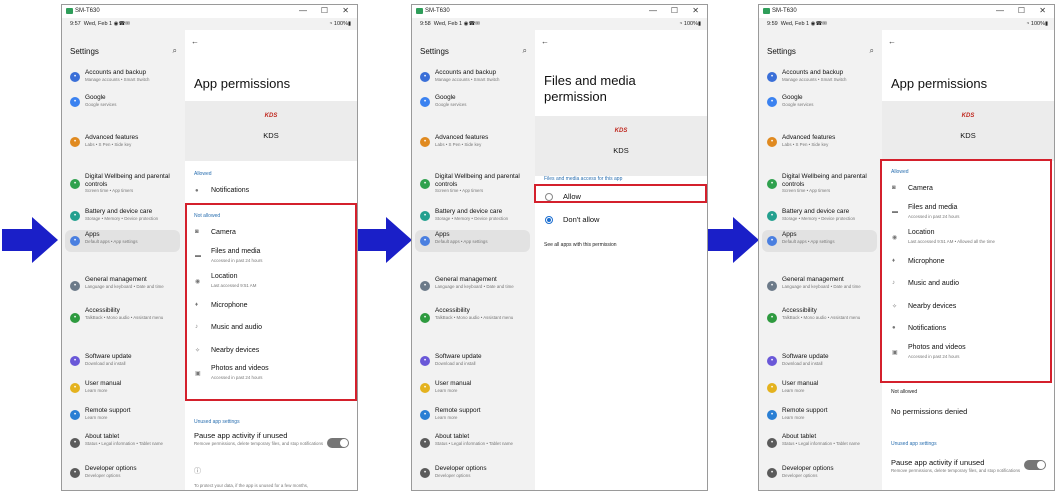  What do you see at coordinates (799, 310) in the screenshot?
I see `settings-item-title: Accessibility` at bounding box center [799, 310].